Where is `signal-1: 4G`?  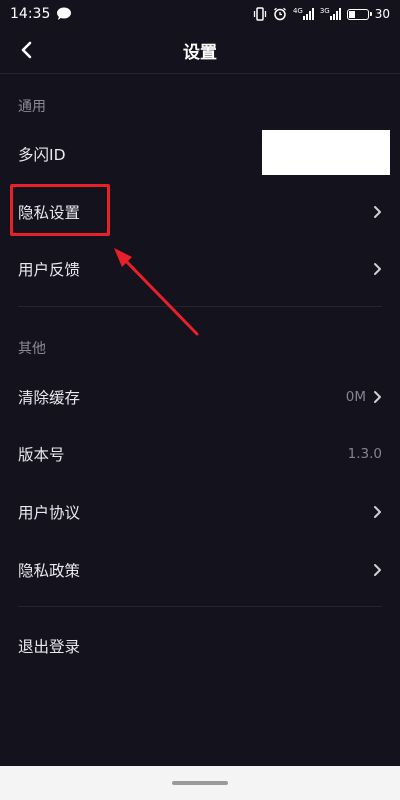 signal-1: 4G is located at coordinates (303, 14).